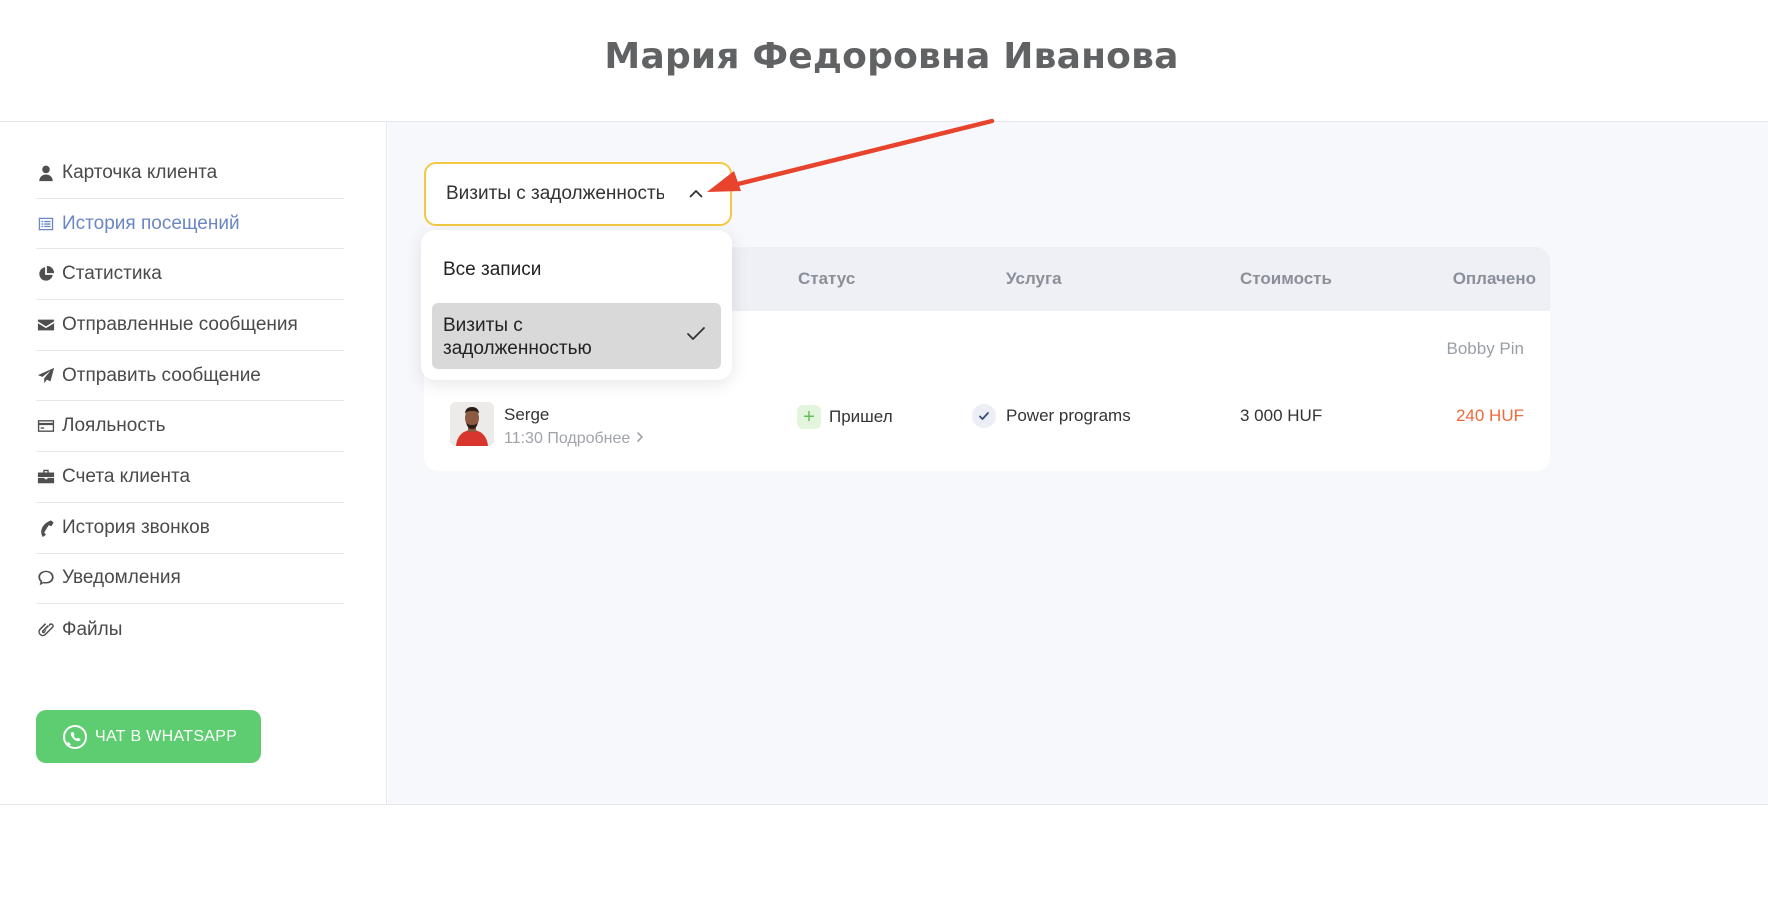 The height and width of the screenshot is (920, 1768). Describe the element at coordinates (46, 224) in the screenshot. I see `list-icon` at that location.